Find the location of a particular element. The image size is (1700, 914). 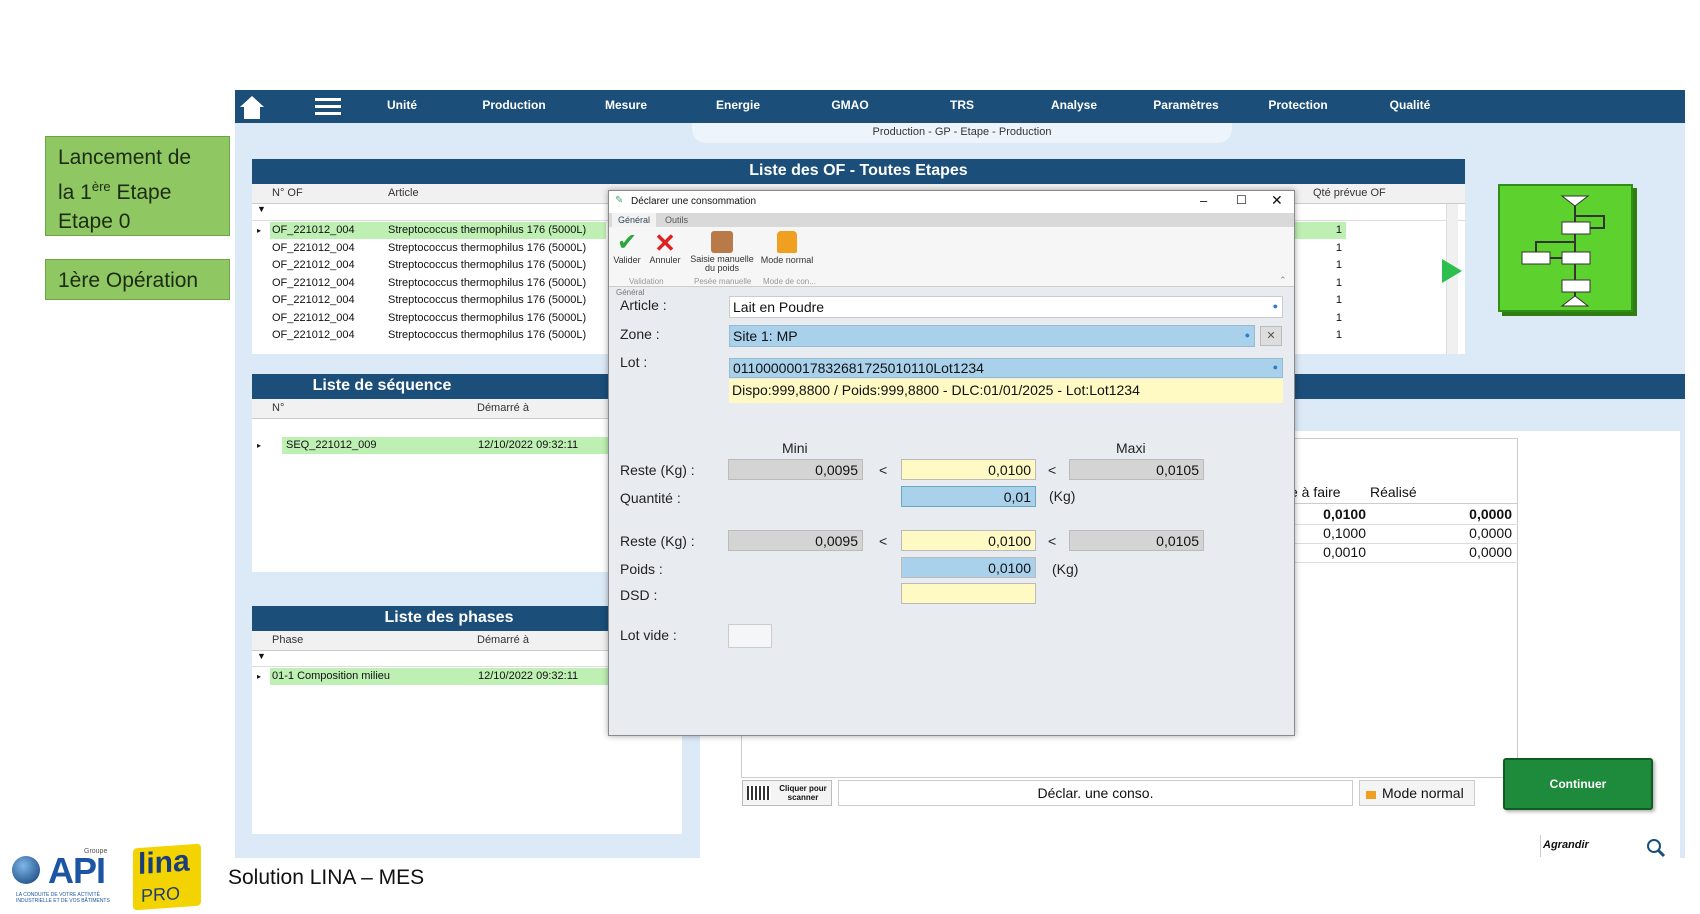

nav-production: Production is located at coordinates (514, 105).